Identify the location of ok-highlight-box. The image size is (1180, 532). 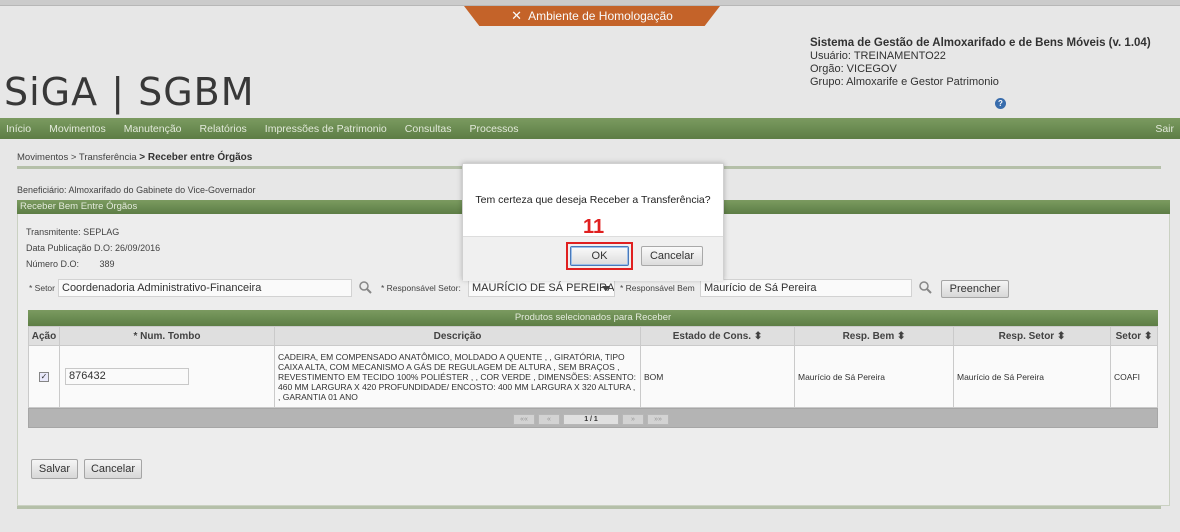
(599, 256).